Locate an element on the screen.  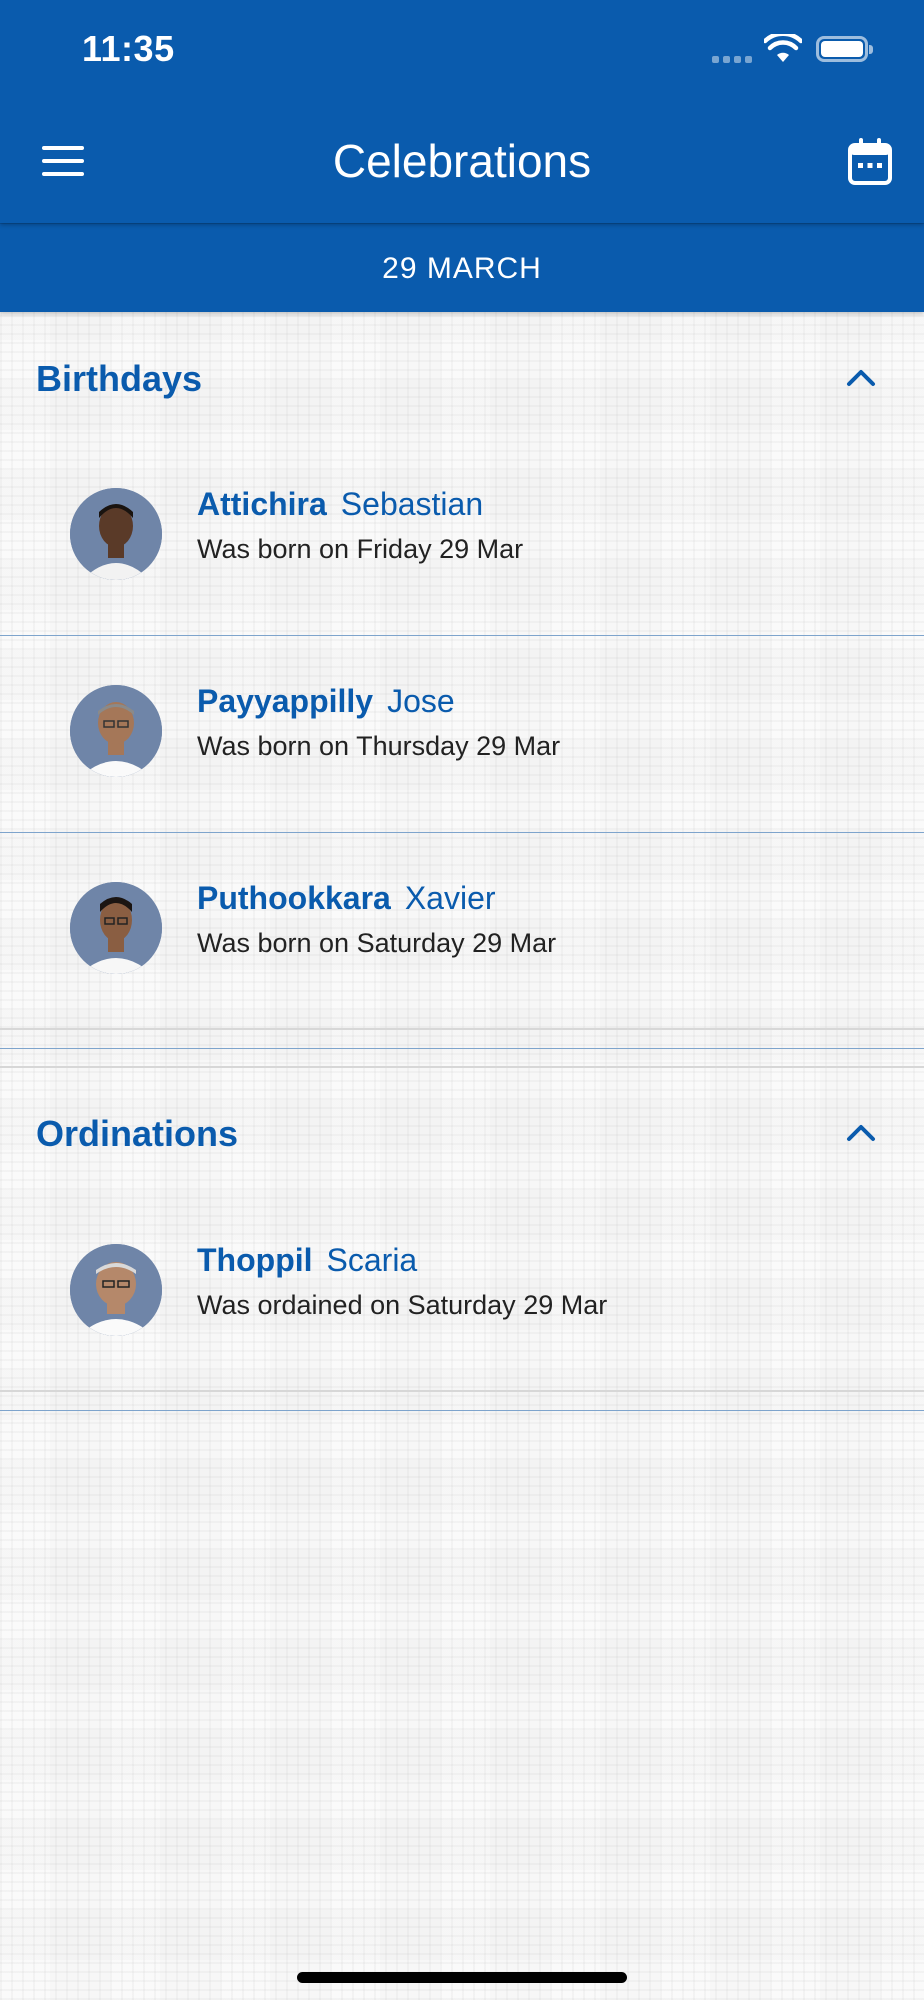
battery-icon is located at coordinates (844, 49).